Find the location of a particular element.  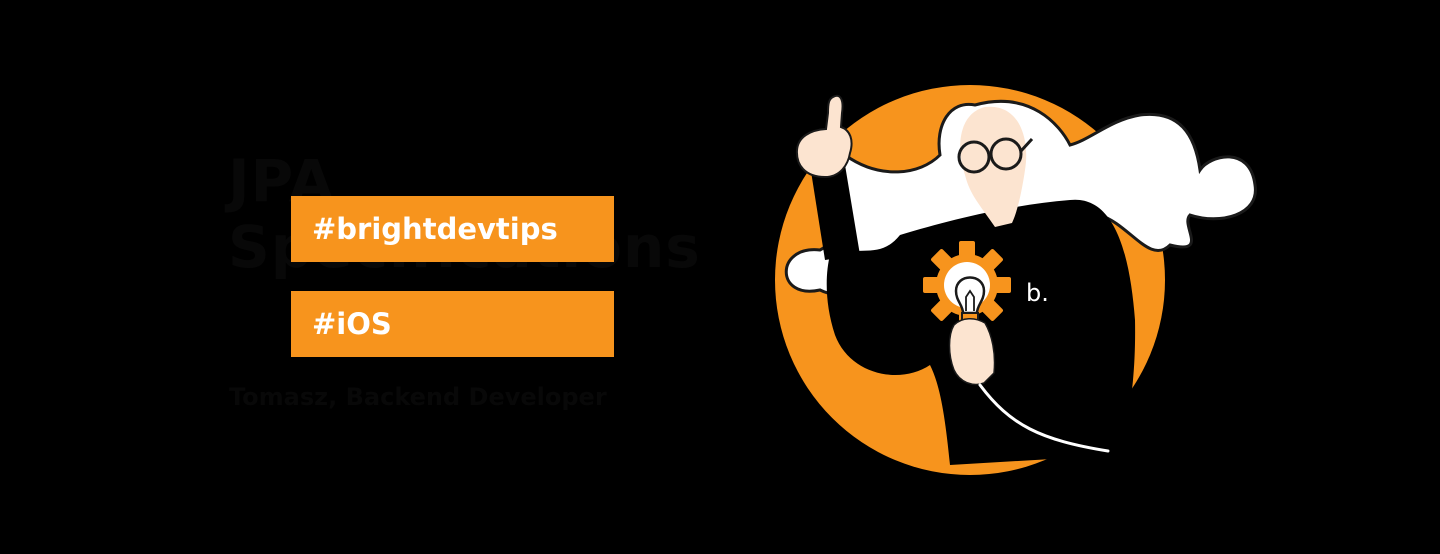

author-byline: Tomasz, Backend Developer is located at coordinates (418, 397).